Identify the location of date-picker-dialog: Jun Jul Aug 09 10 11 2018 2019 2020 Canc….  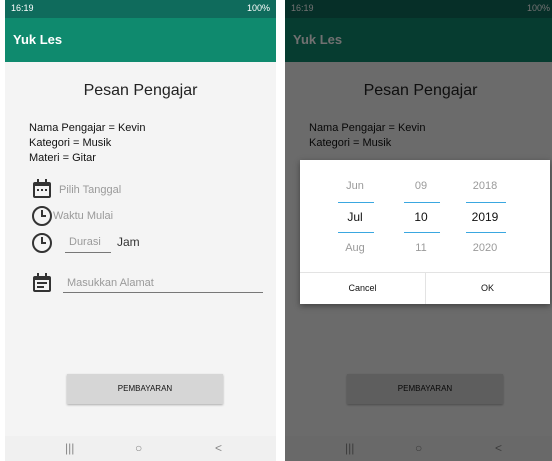
(425, 232).